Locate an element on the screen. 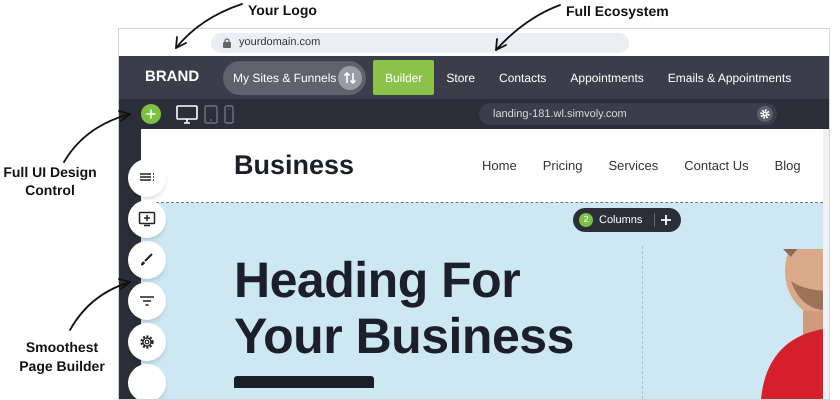 This screenshot has height=400, width=840. url-text: yourdomain.com is located at coordinates (279, 42).